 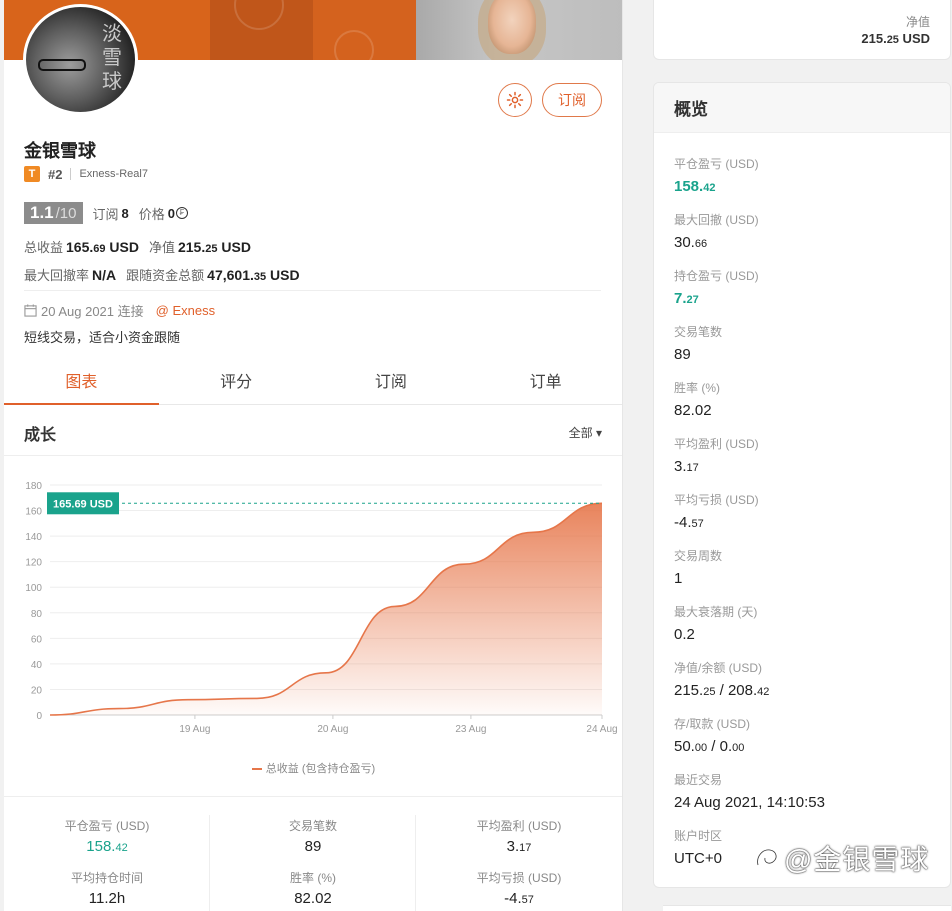 What do you see at coordinates (716, 511) in the screenshot?
I see `overview-item: 平均亏损 (USD) -4.57` at bounding box center [716, 511].